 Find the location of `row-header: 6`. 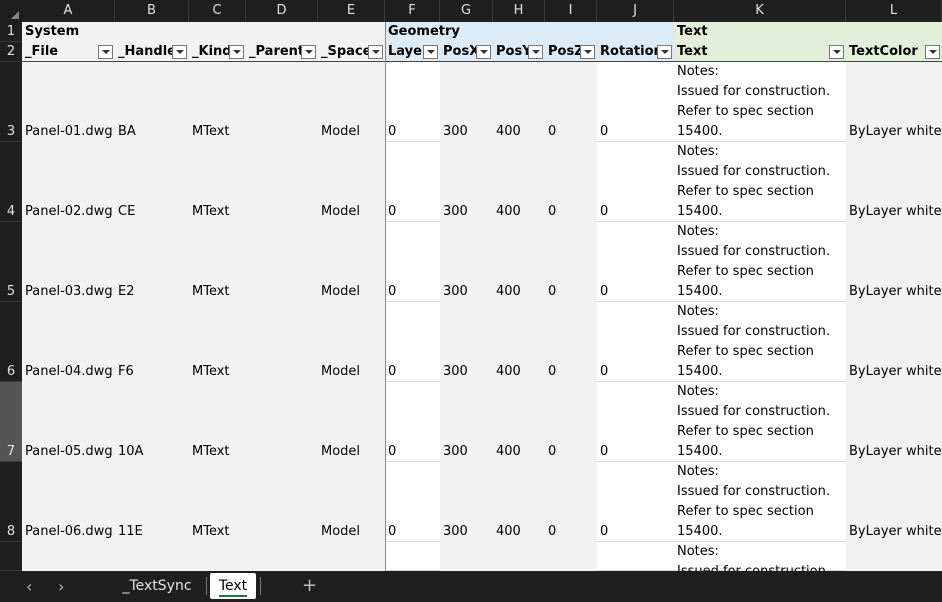

row-header: 6 is located at coordinates (11, 342).